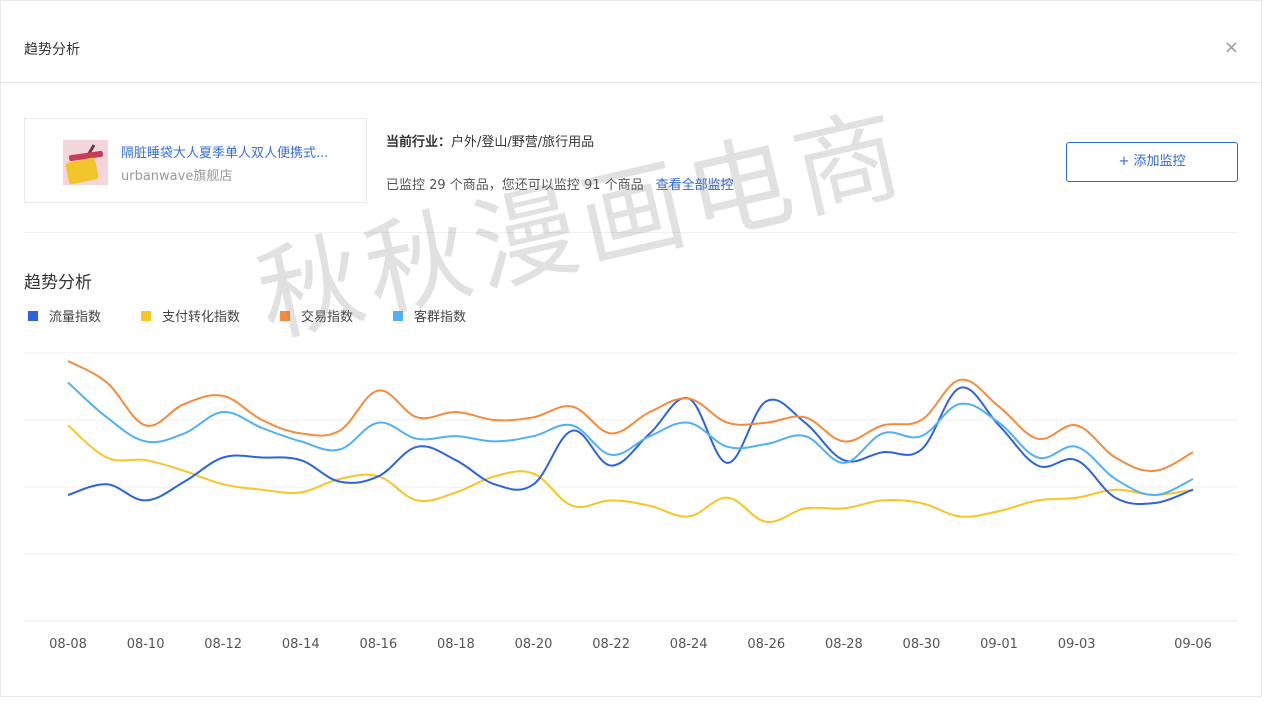  Describe the element at coordinates (631, 42) in the screenshot. I see `dialog-header: 趋势分析 ×` at that location.